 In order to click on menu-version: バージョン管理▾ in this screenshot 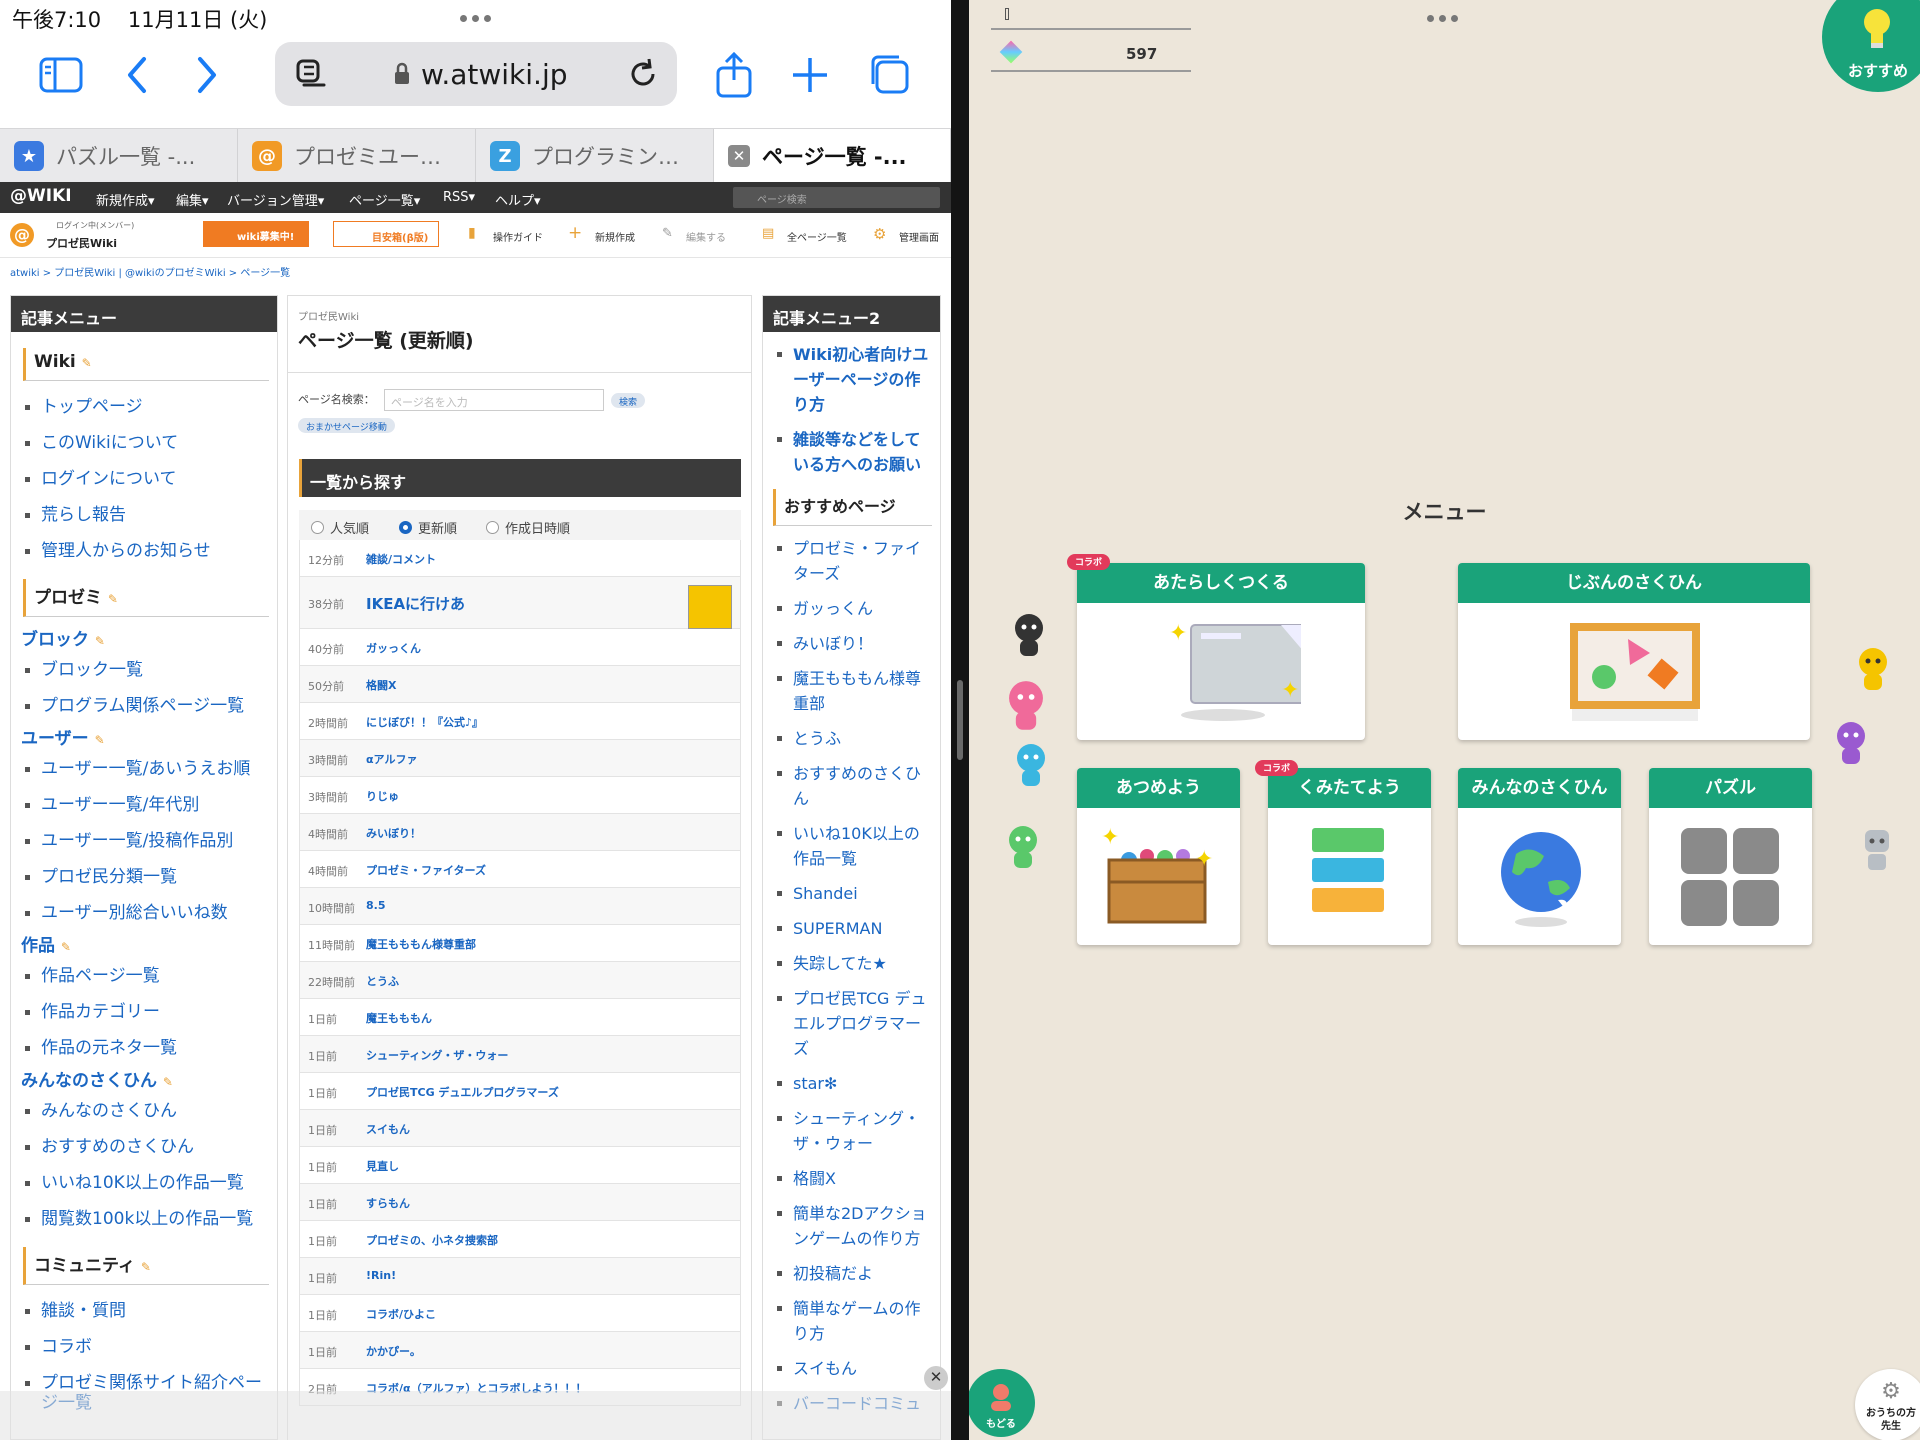, I will do `click(275, 199)`.